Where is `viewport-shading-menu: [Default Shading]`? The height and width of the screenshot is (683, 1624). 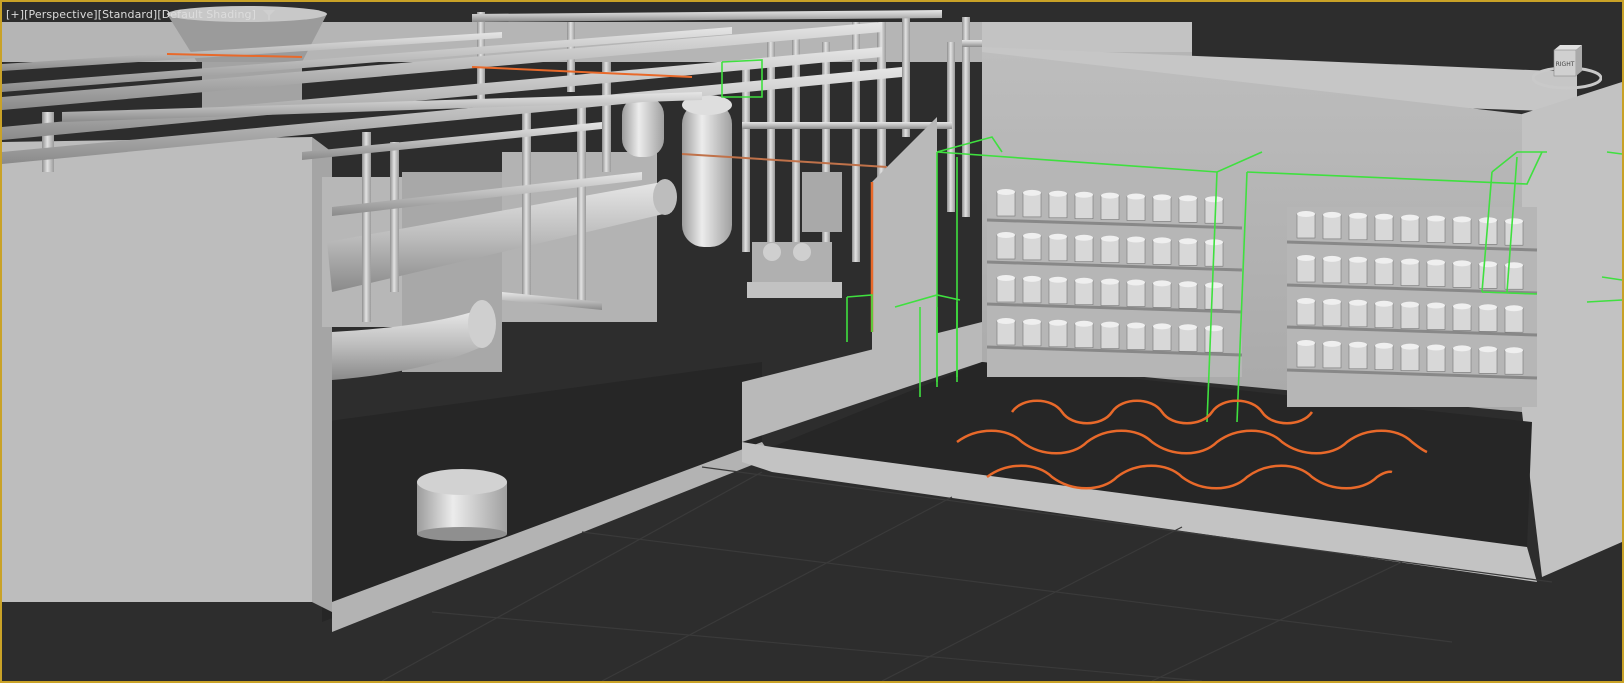
viewport-shading-menu: [Default Shading] is located at coordinates (206, 14).